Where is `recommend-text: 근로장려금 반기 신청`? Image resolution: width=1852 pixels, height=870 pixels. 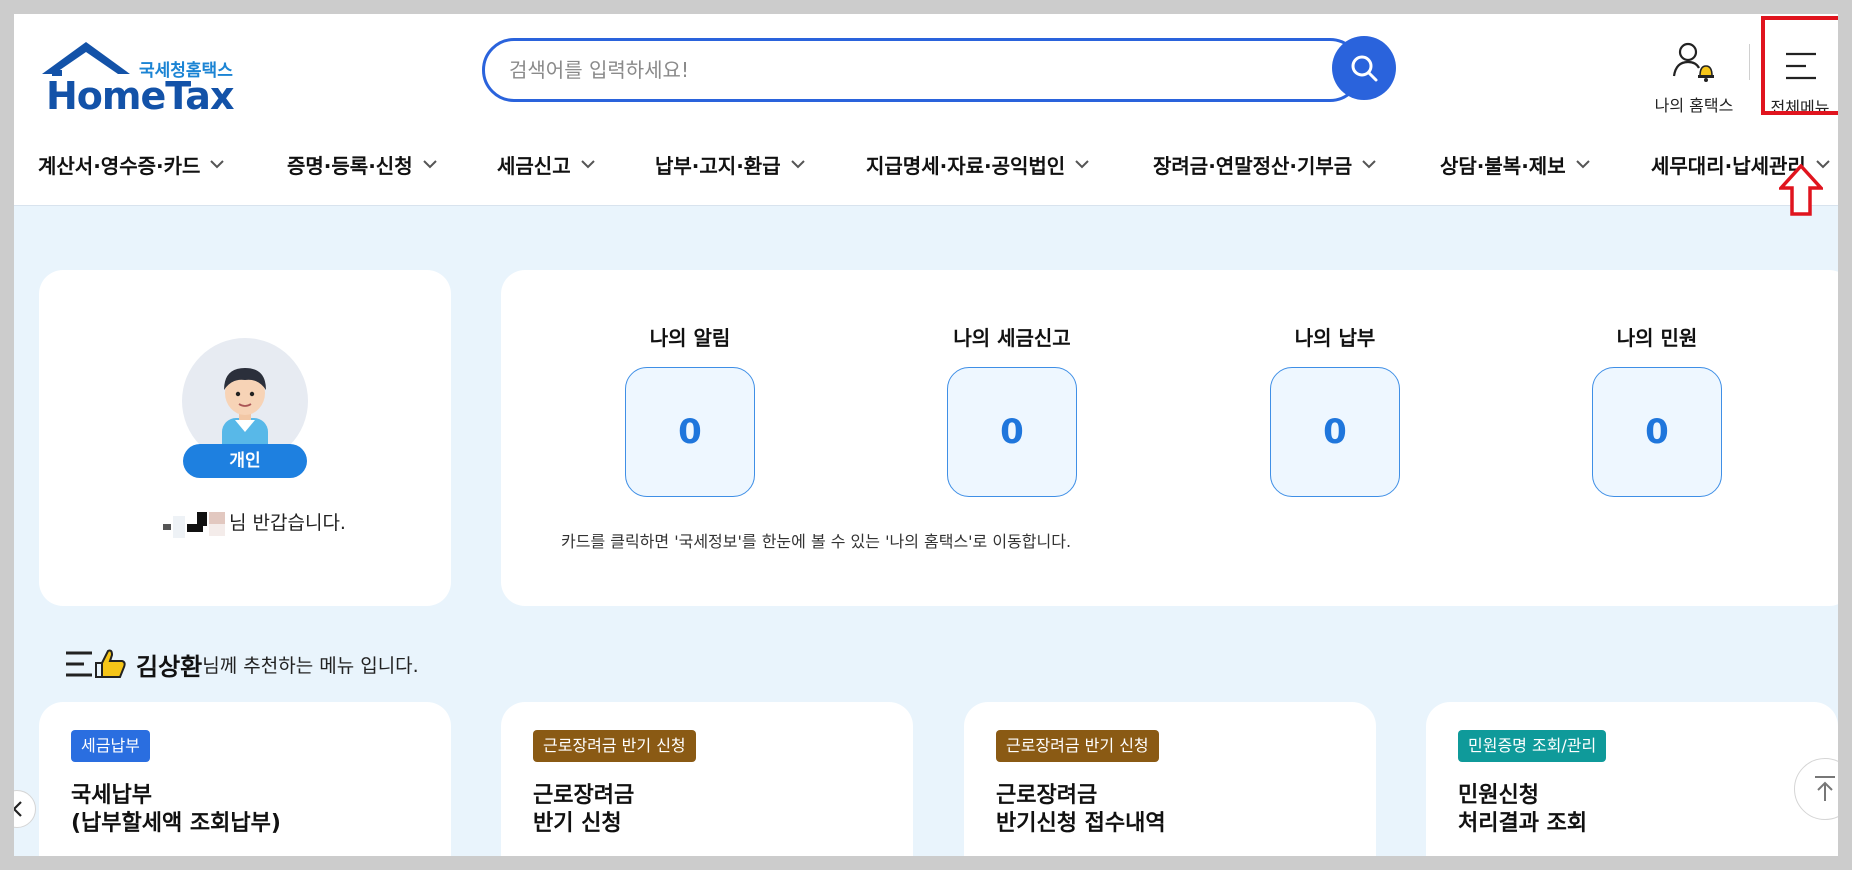
recommend-text: 근로장려금 반기 신청 is located at coordinates (583, 810).